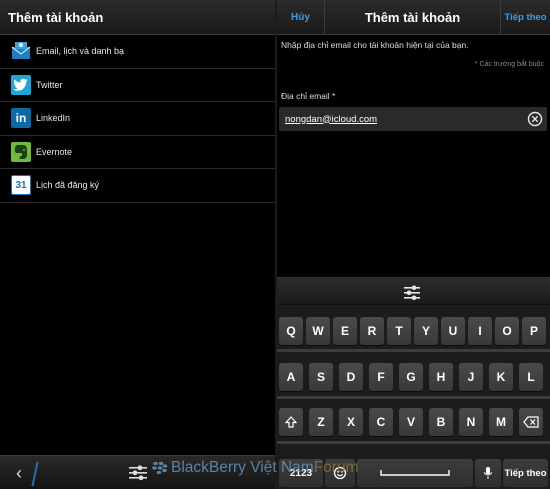  Describe the element at coordinates (291, 377) in the screenshot. I see `key-a: A` at that location.